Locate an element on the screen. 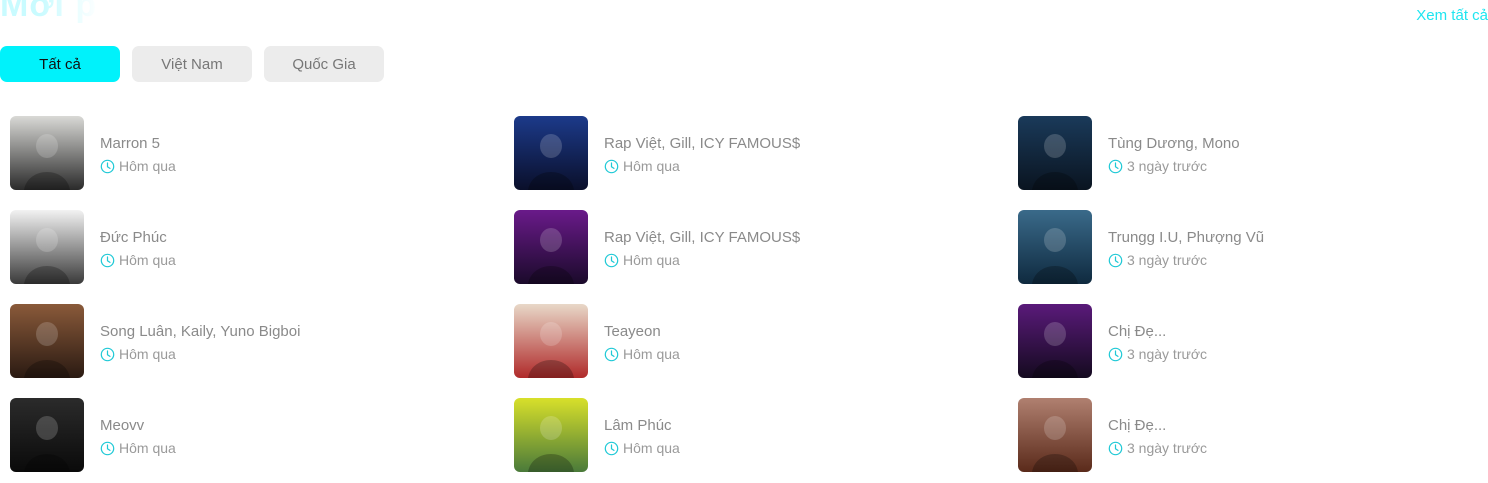 The height and width of the screenshot is (483, 1488). tab-international: Quốc Gia is located at coordinates (324, 64).